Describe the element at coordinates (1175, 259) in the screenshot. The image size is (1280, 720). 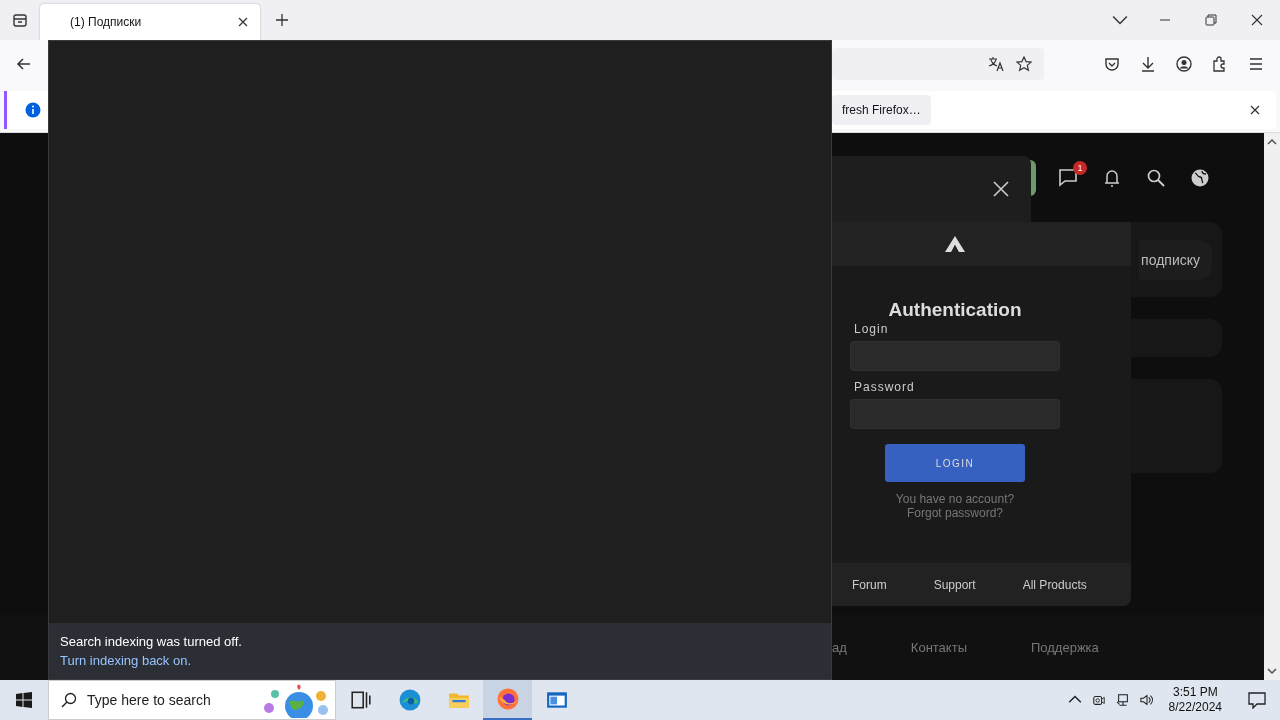
I see `subscribe-button: подписку` at that location.